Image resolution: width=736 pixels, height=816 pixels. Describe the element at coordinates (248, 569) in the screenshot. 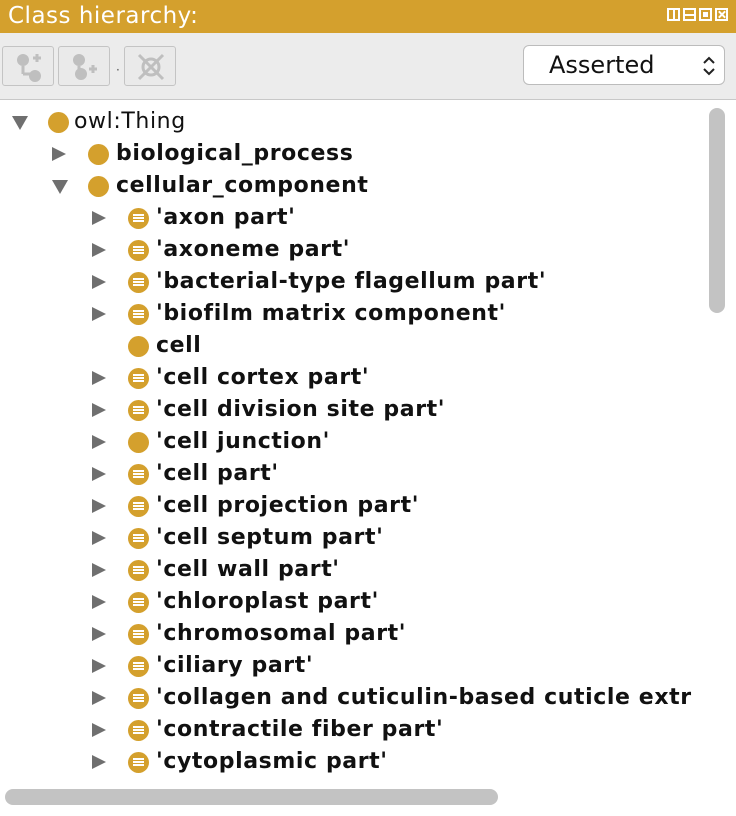

I see `tree-row-label: 'cell wall part'` at that location.